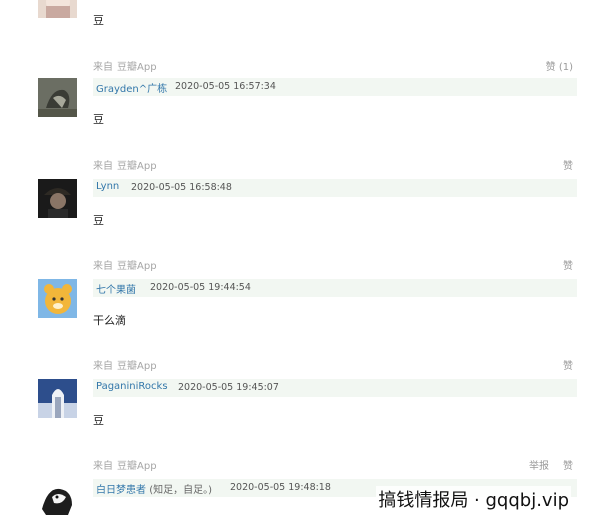 The height and width of the screenshot is (515, 591). What do you see at coordinates (116, 288) in the screenshot?
I see `username-link: 七个果菌` at bounding box center [116, 288].